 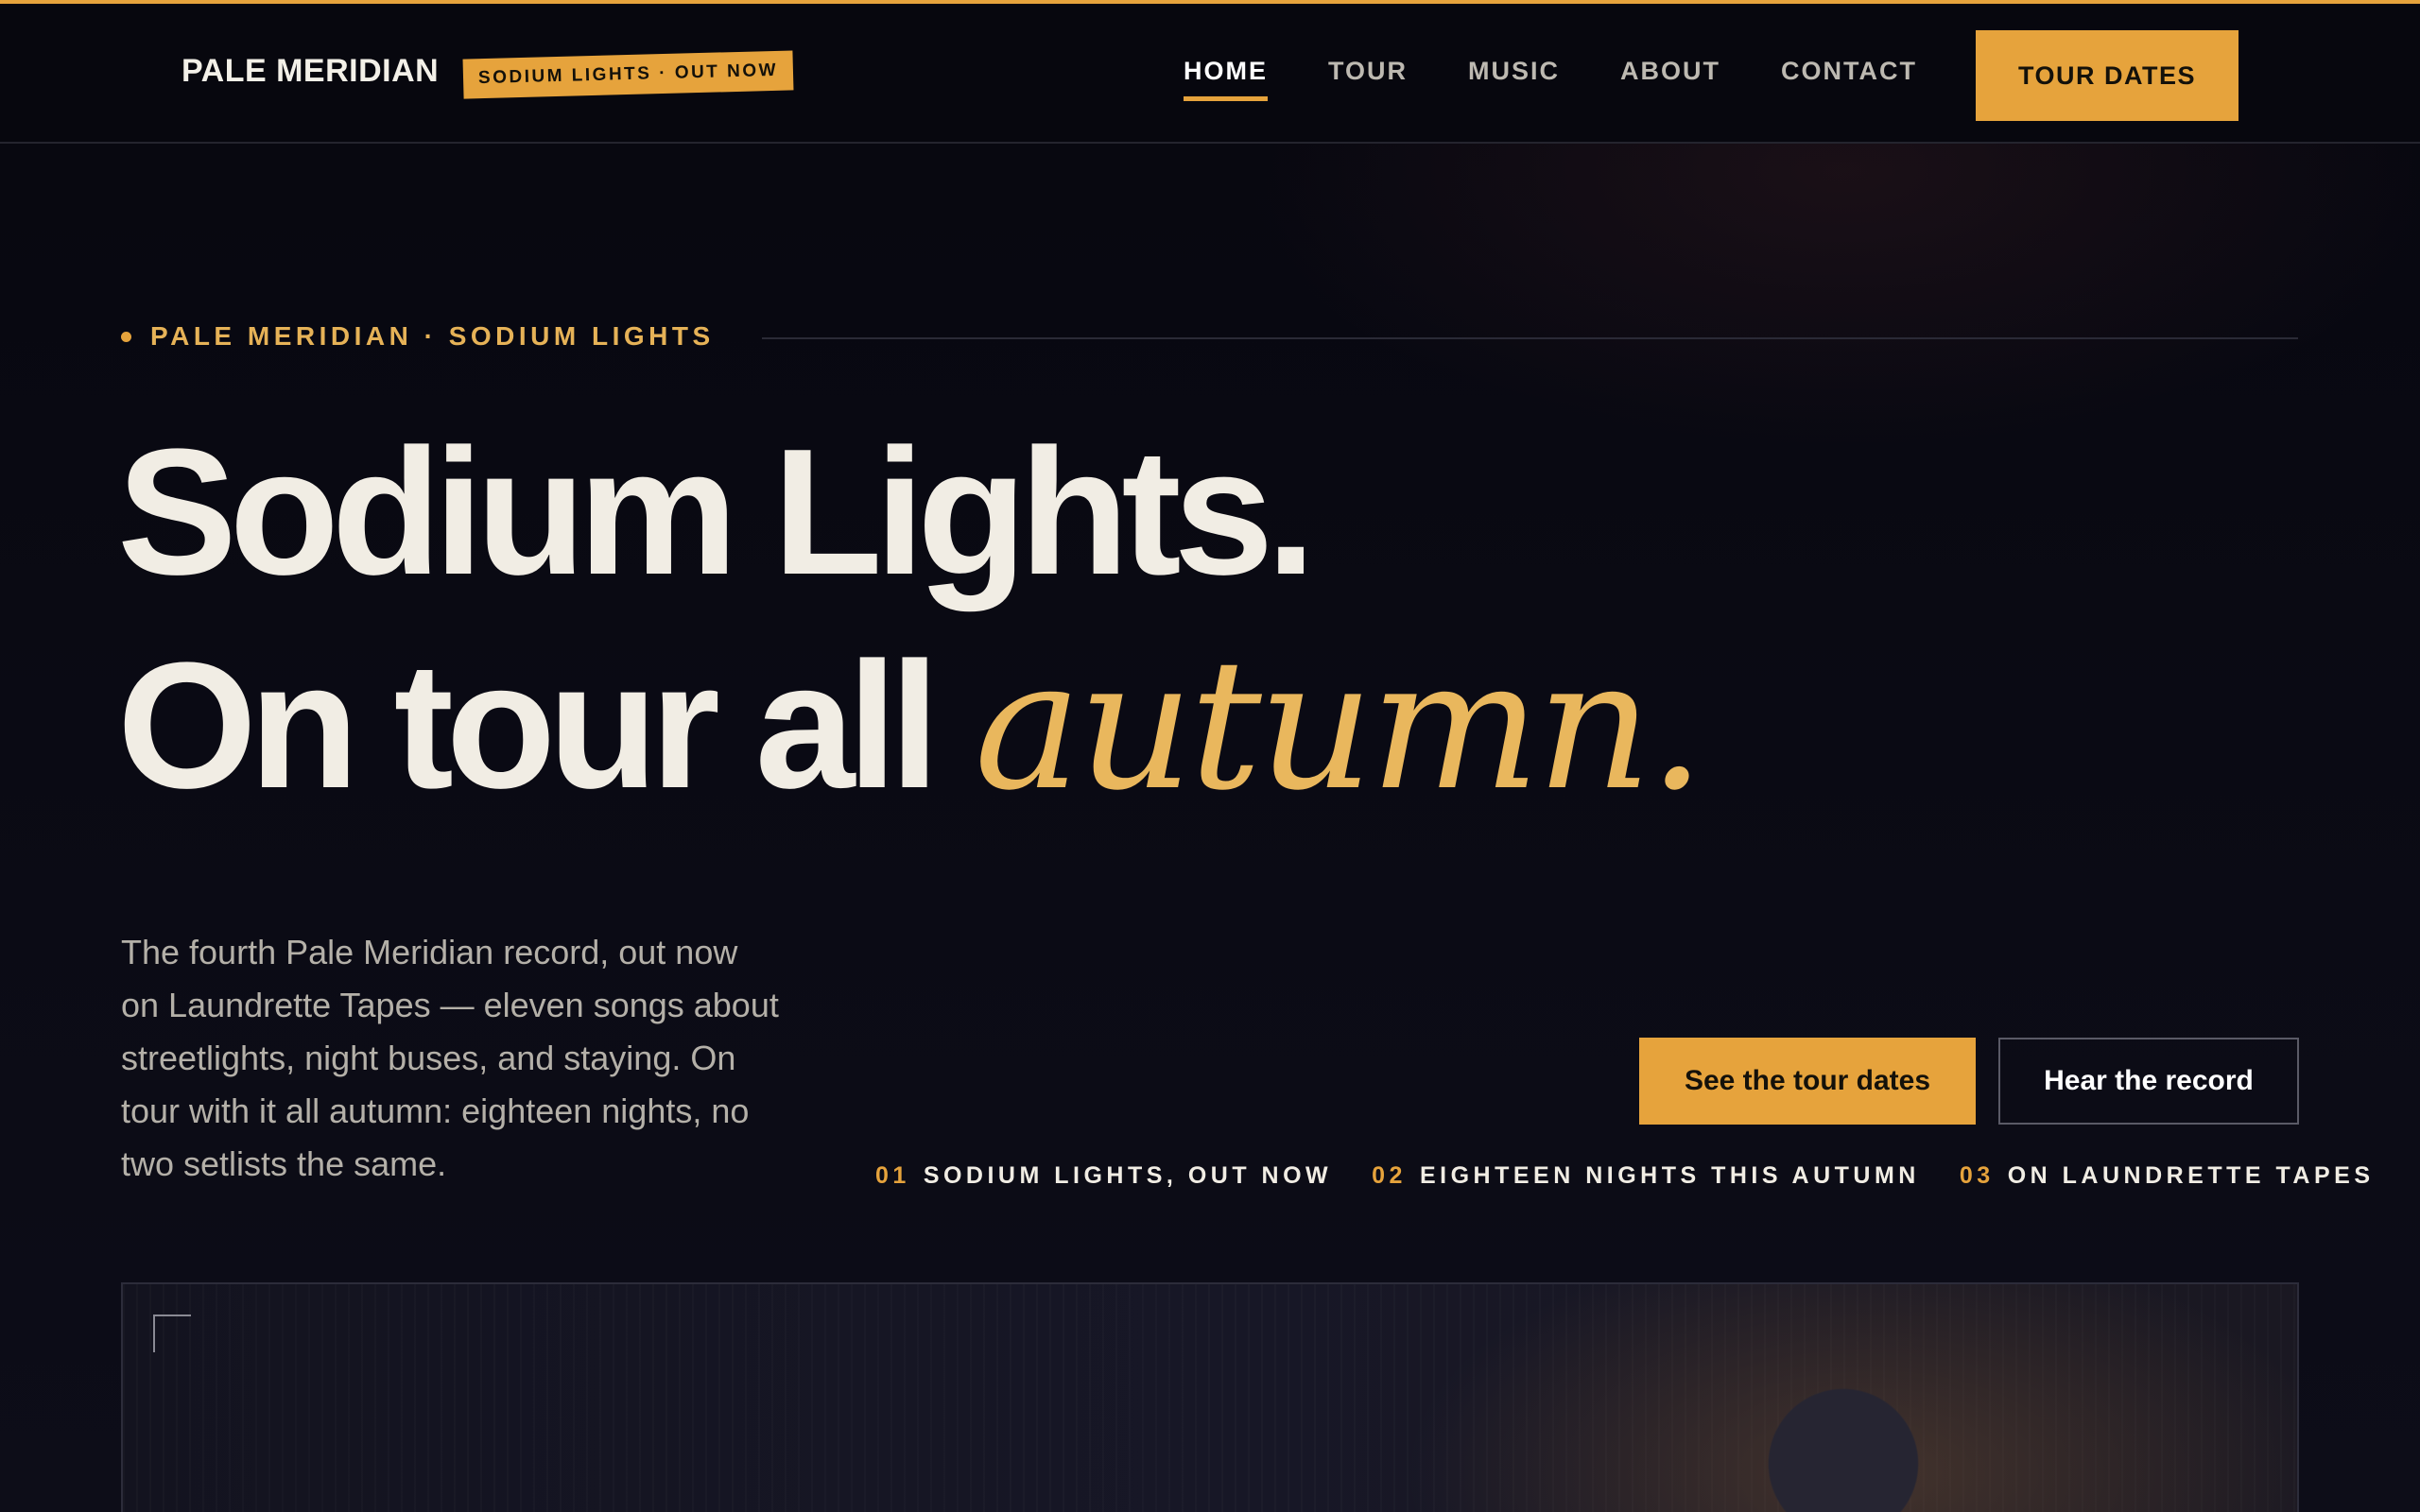 I want to click on fact-number: 01, so click(x=892, y=1175).